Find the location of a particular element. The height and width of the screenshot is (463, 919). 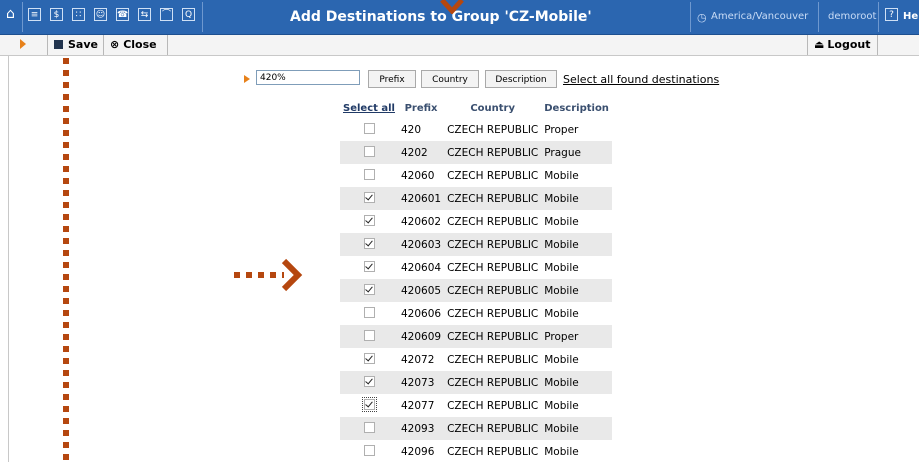

prefix-cell: 420602 is located at coordinates (421, 221).